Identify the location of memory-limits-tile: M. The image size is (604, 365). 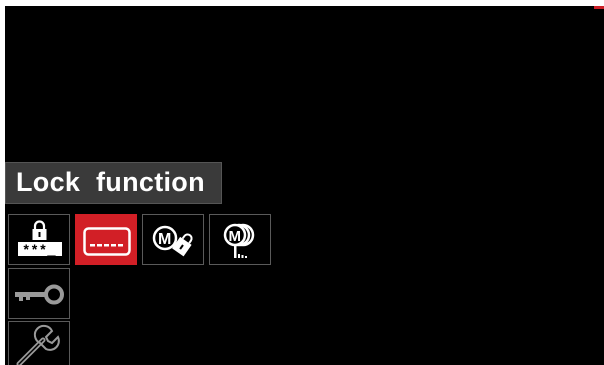
(240, 239).